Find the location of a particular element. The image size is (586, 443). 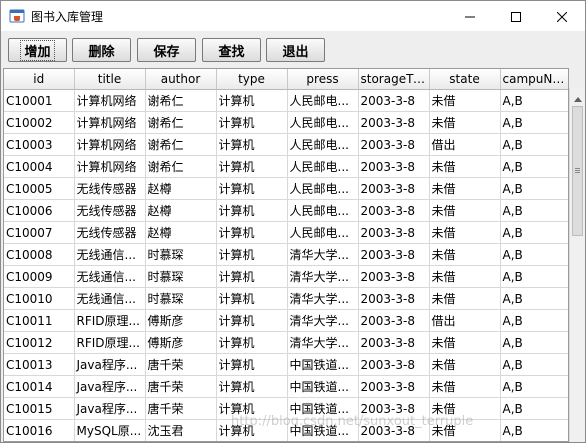

cell-author: 唐千荣 is located at coordinates (181, 408).